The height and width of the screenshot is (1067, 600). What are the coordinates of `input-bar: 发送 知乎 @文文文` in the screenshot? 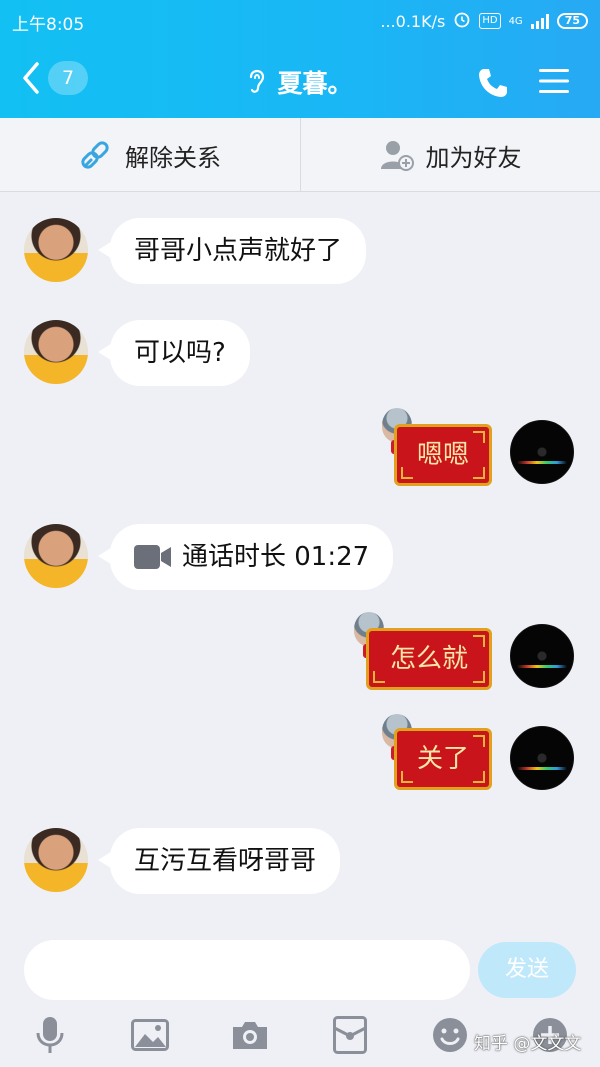 It's located at (300, 994).